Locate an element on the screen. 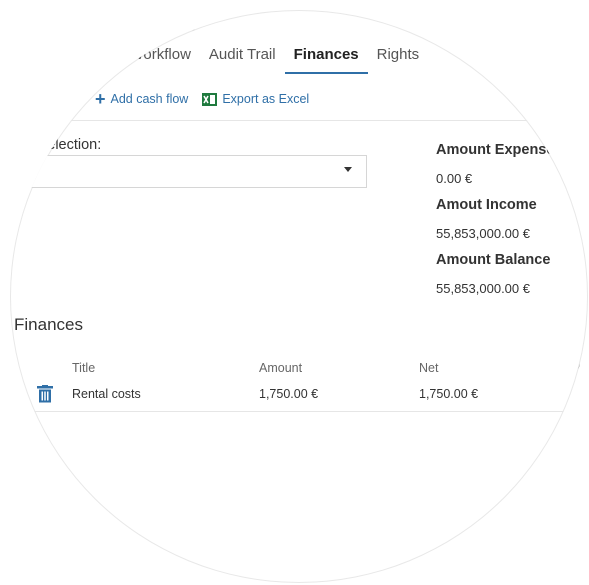  amount-income-value: 55,853,000.00 € is located at coordinates (483, 233).